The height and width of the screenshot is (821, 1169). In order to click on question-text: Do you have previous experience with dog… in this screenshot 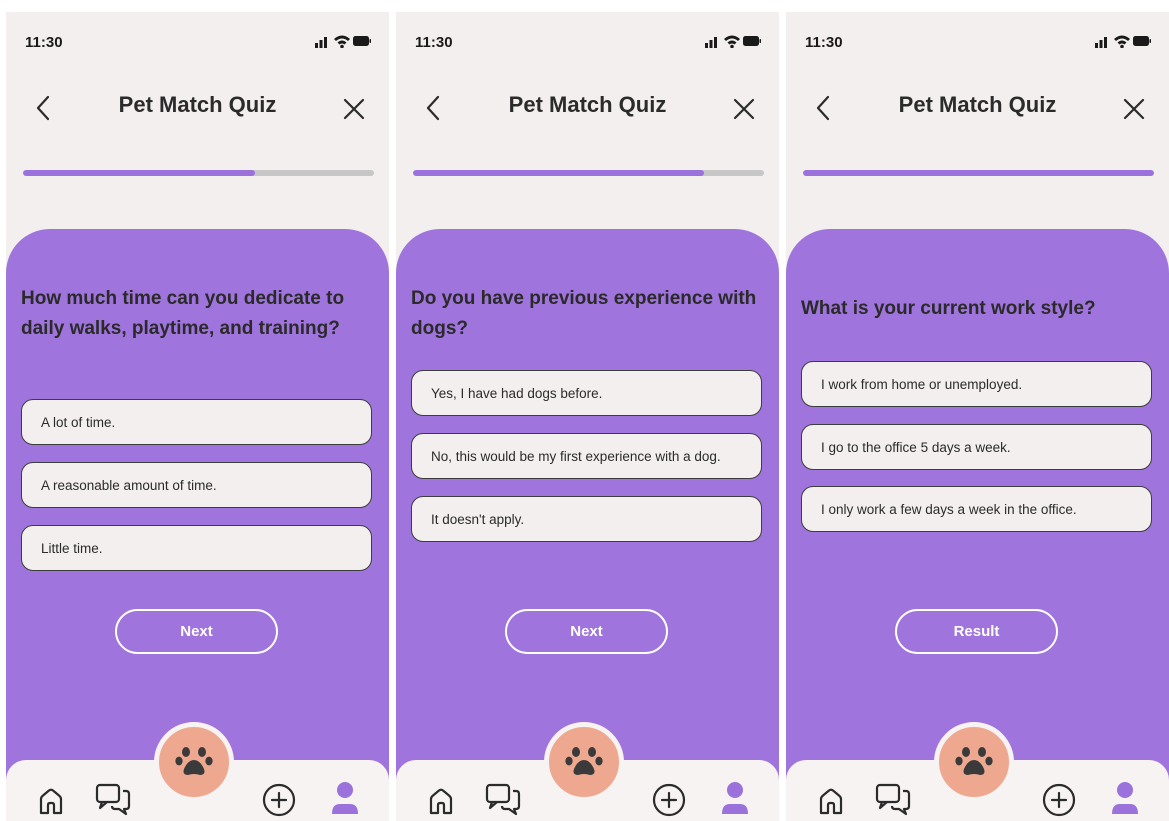, I will do `click(584, 313)`.